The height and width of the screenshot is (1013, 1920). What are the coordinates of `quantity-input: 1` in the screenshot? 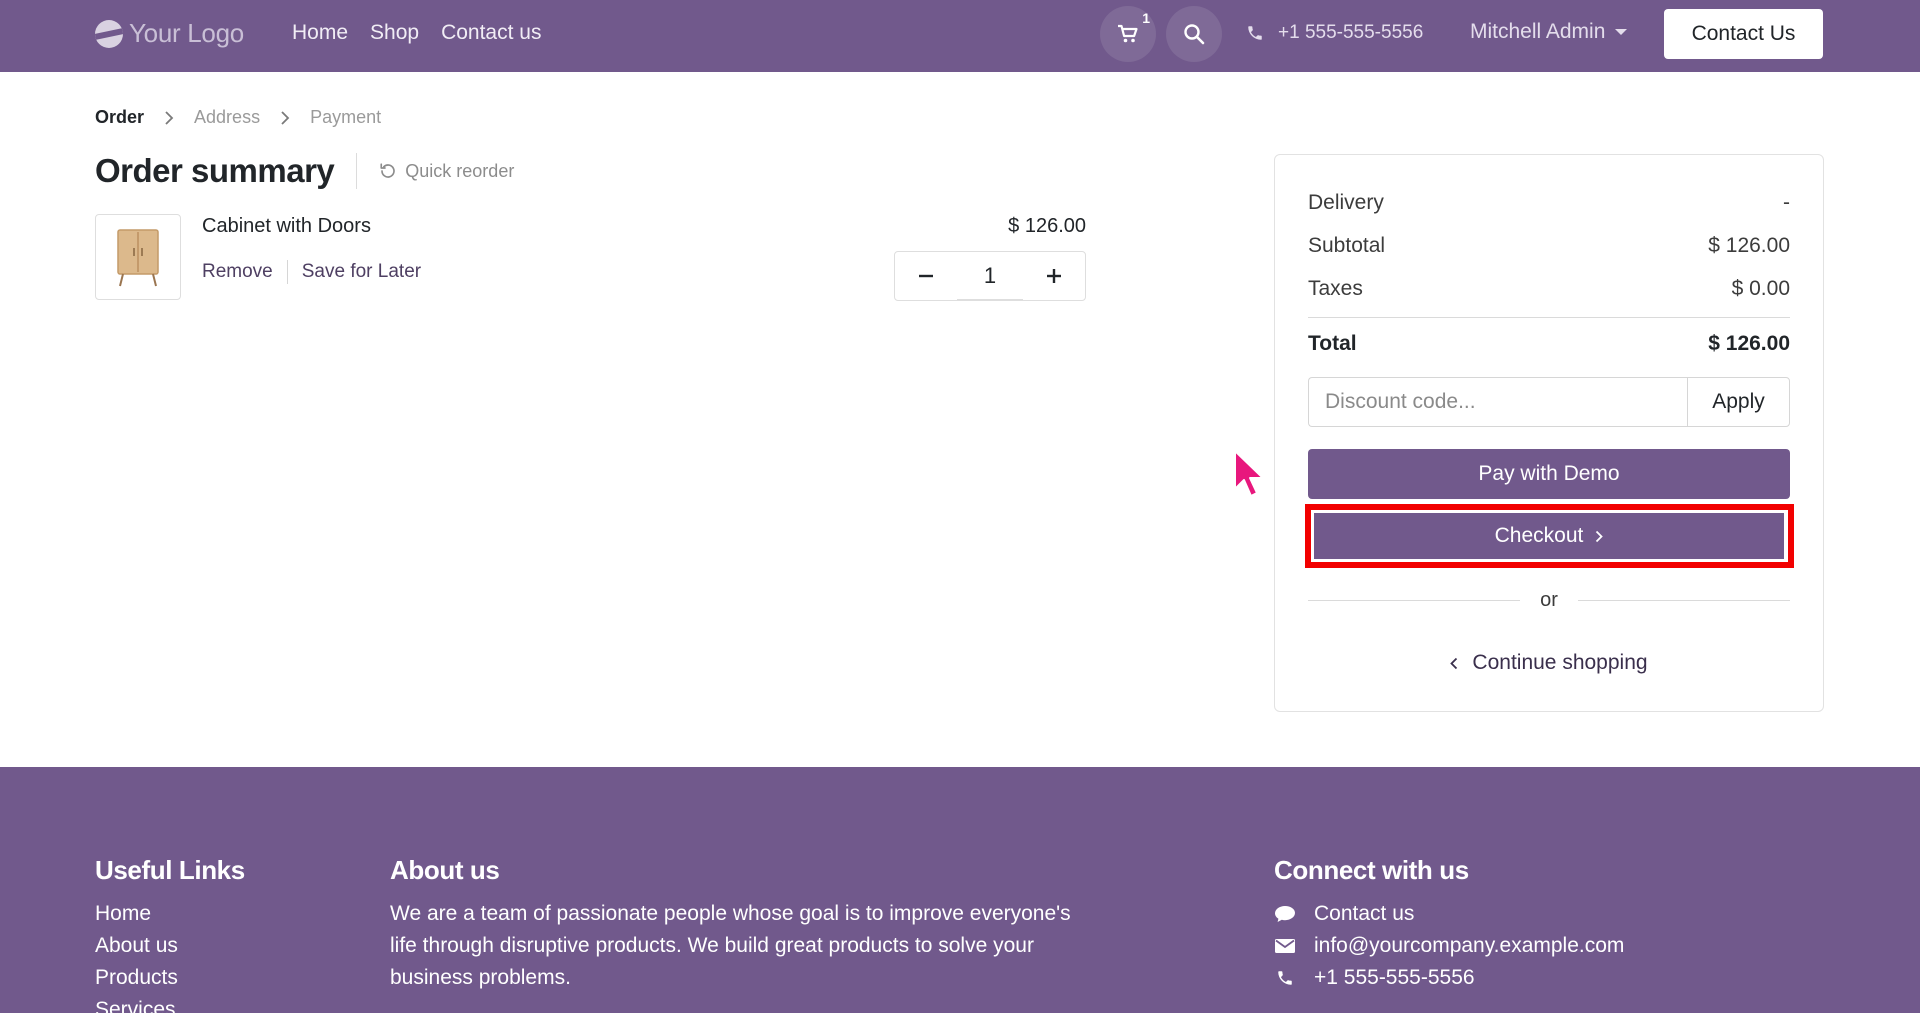 It's located at (990, 276).